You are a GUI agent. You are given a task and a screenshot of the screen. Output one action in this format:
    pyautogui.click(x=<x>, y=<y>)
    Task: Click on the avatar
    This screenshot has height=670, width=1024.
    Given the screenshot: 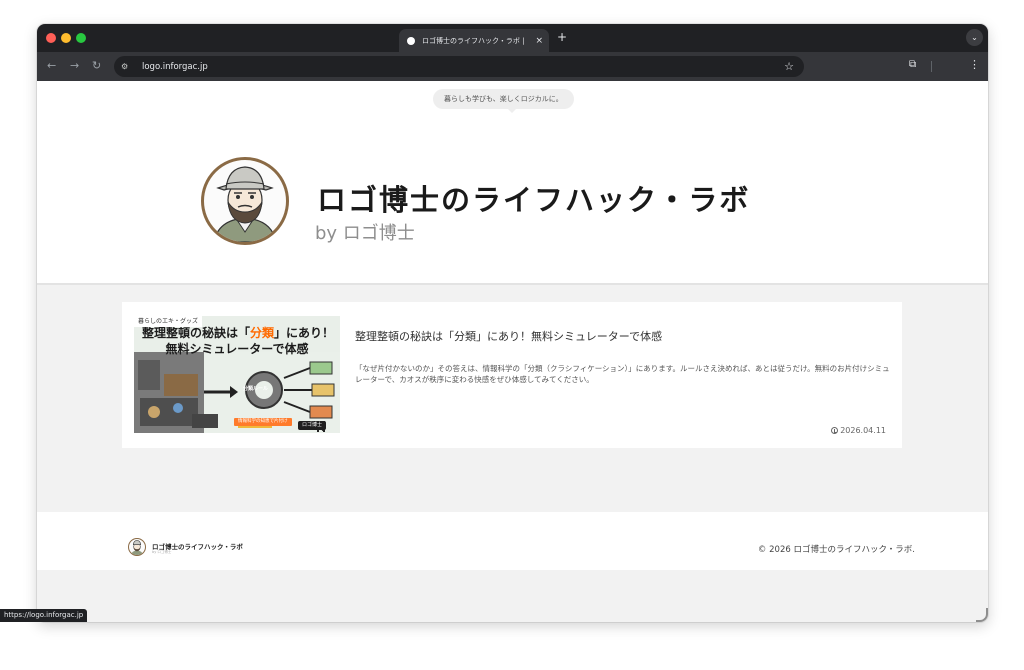 What is the action you would take?
    pyautogui.click(x=245, y=201)
    